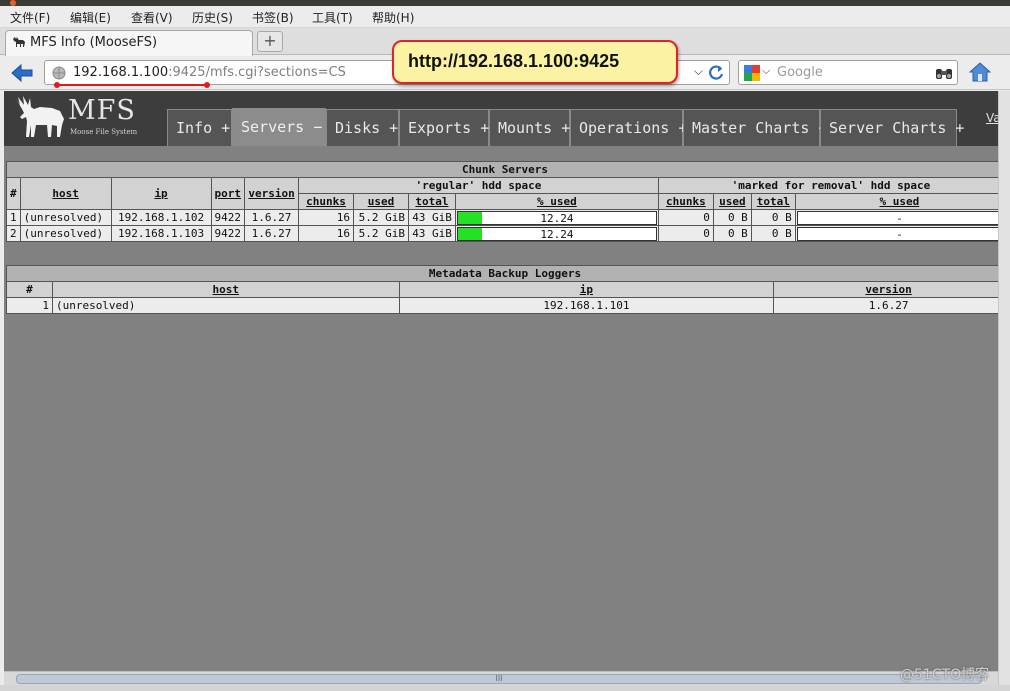 Image resolution: width=1010 pixels, height=691 pixels. Describe the element at coordinates (13, 233) in the screenshot. I see `cell-num: 2` at that location.